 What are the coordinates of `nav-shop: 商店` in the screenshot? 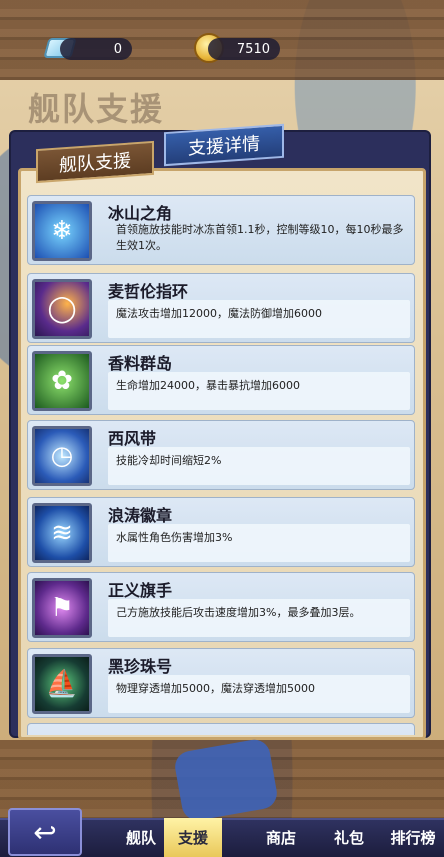 It's located at (281, 837).